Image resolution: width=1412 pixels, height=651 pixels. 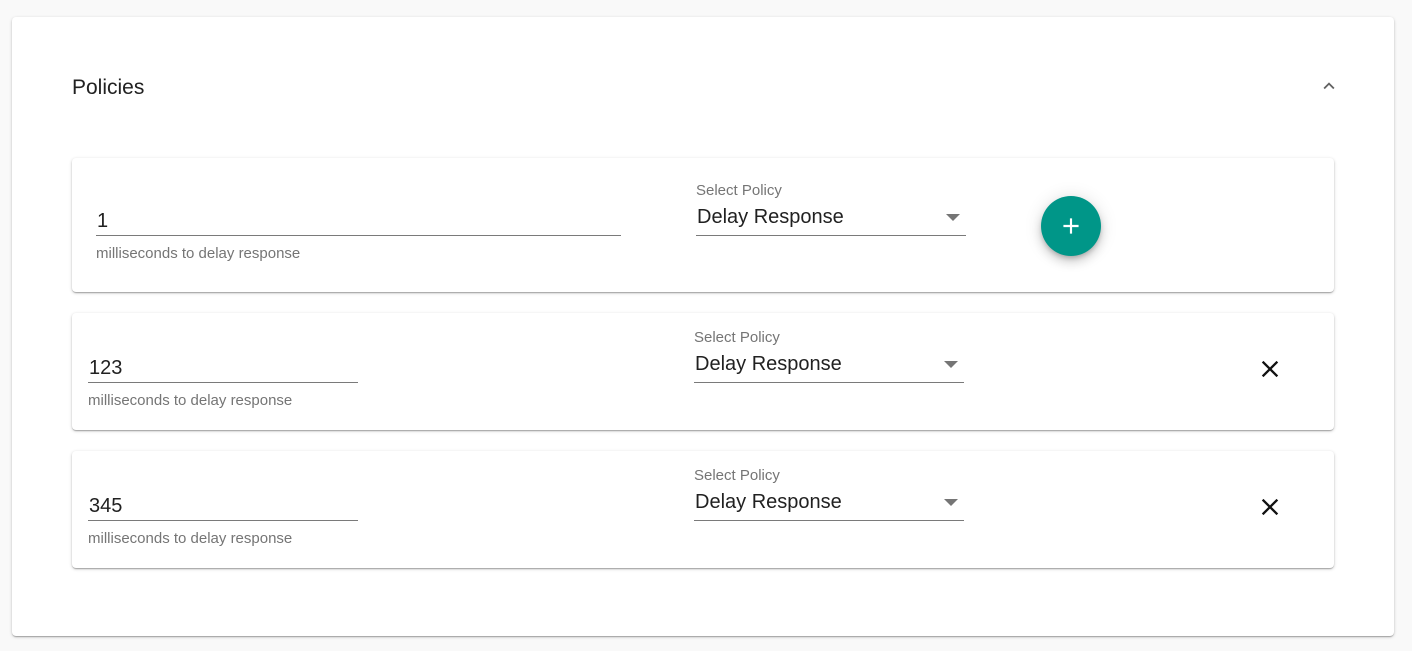 I want to click on chevron-up-icon, so click(x=1329, y=86).